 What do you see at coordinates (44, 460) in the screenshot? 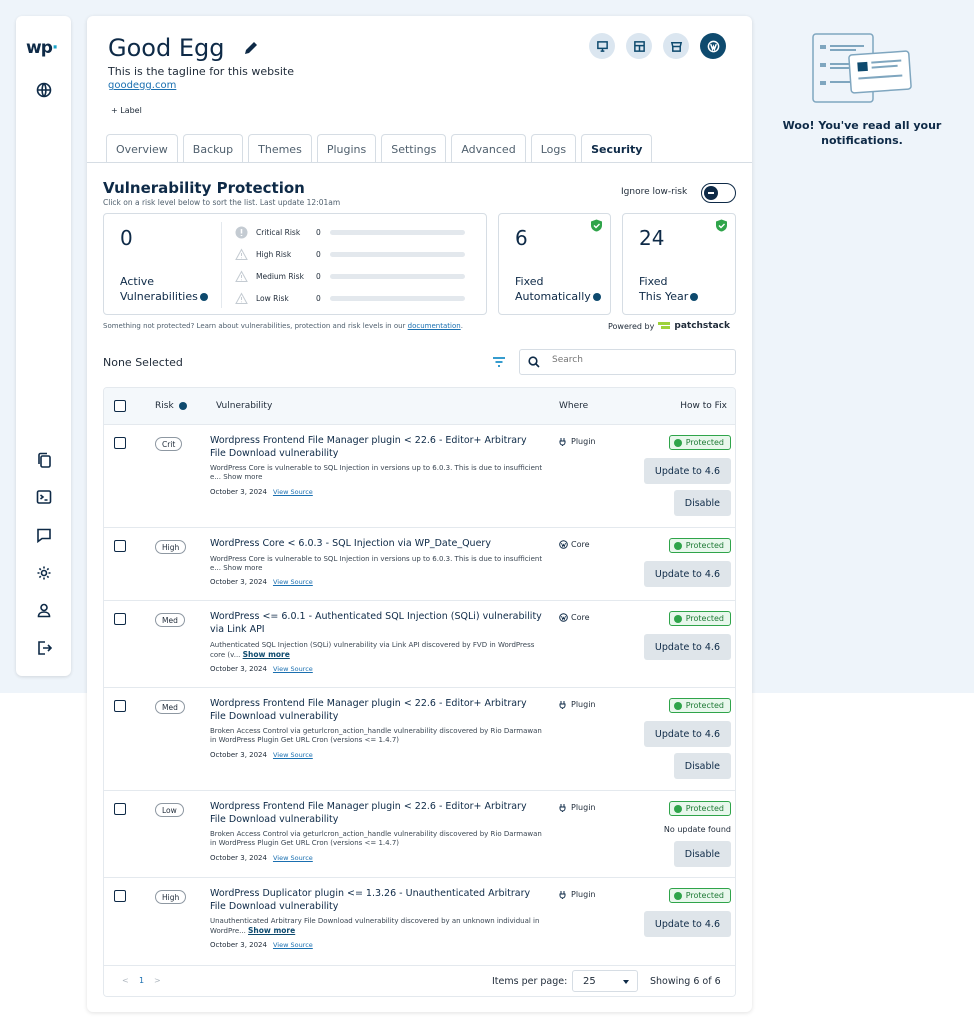
I see `copy-icon` at bounding box center [44, 460].